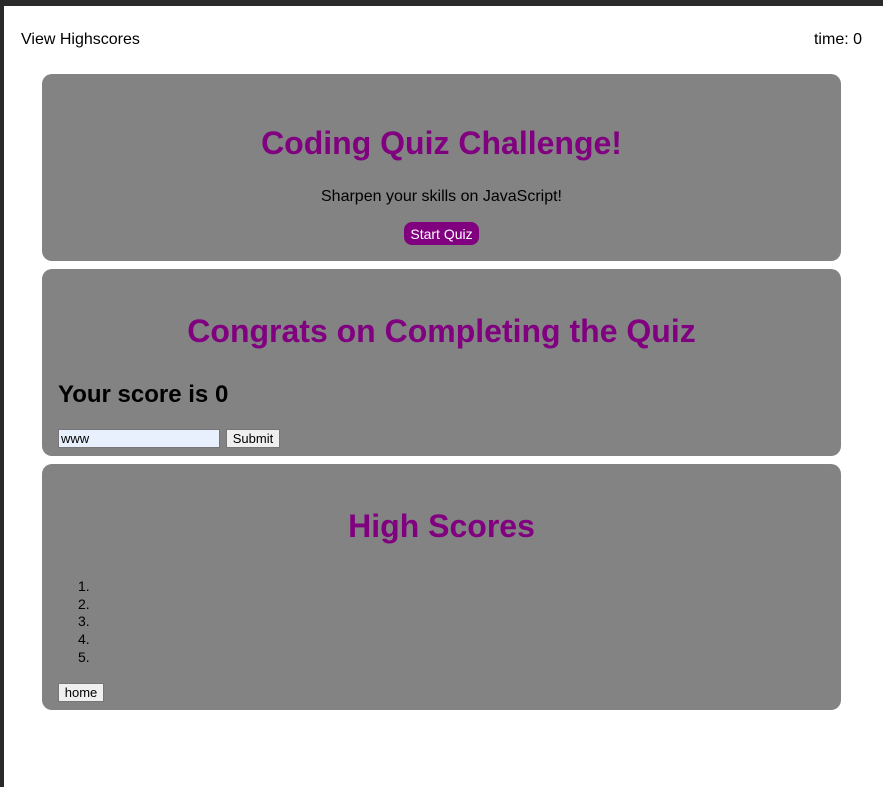 The width and height of the screenshot is (883, 787). Describe the element at coordinates (84, 603) in the screenshot. I see `high-score-item: 2.` at that location.